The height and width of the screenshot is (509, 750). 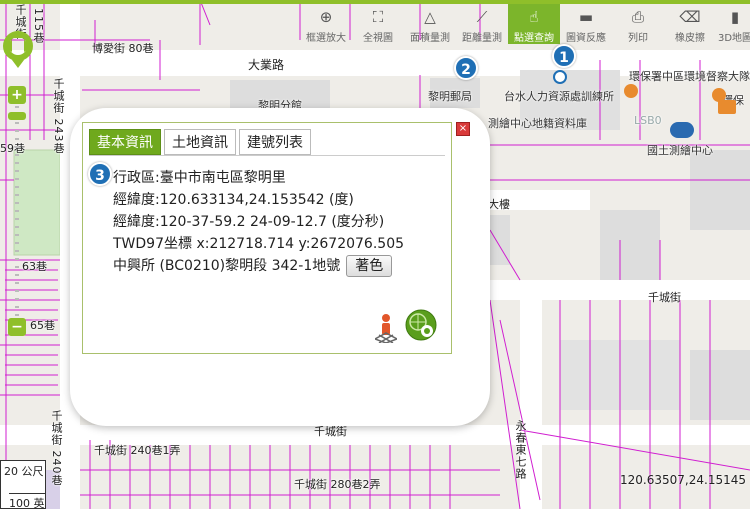 What do you see at coordinates (689, 76) in the screenshot?
I see `map-label: 環保署中區環境督察大隊` at bounding box center [689, 76].